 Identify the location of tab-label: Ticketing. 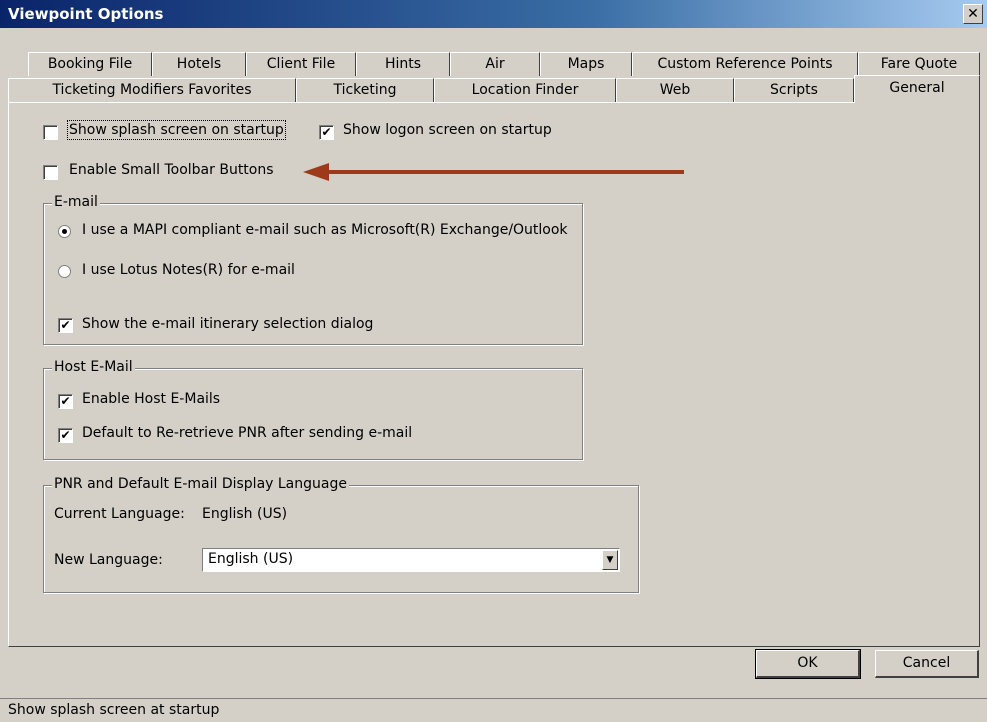
(365, 90).